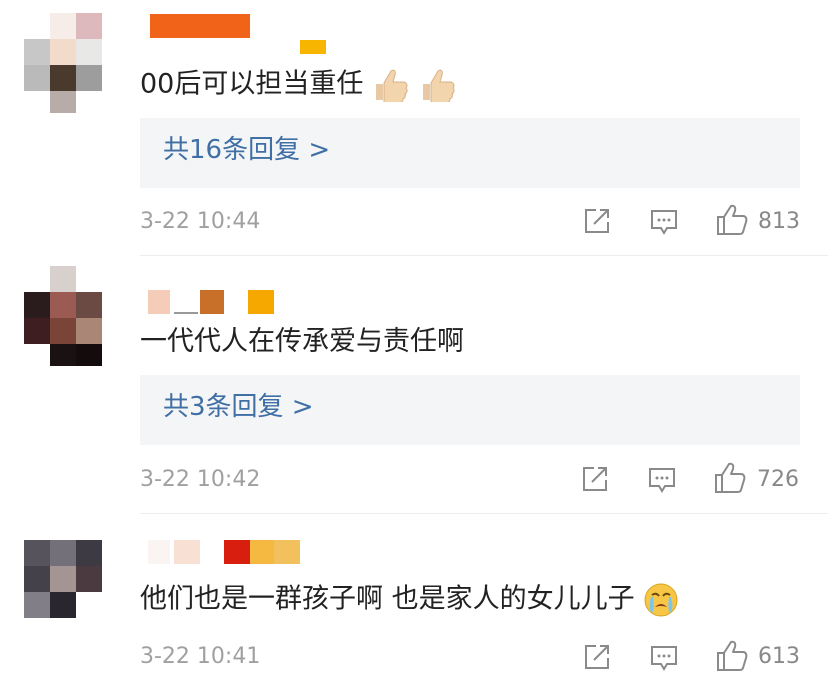 The height and width of the screenshot is (690, 828). What do you see at coordinates (470, 410) in the screenshot?
I see `replies-box: 共3条回复 >` at bounding box center [470, 410].